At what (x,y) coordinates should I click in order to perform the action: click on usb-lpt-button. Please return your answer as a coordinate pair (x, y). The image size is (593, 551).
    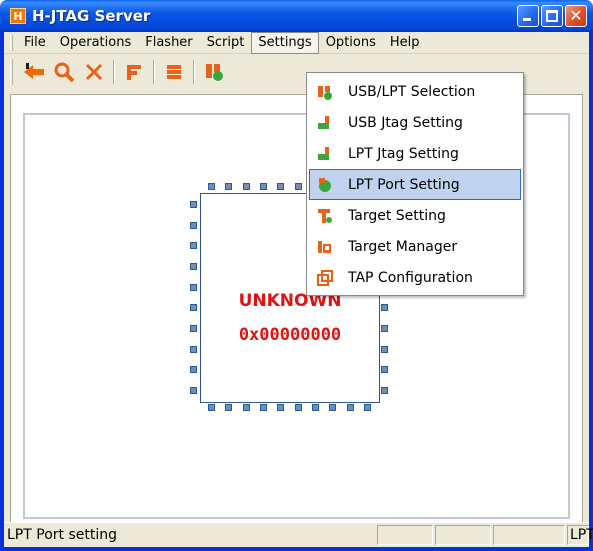
    Looking at the image, I should click on (214, 72).